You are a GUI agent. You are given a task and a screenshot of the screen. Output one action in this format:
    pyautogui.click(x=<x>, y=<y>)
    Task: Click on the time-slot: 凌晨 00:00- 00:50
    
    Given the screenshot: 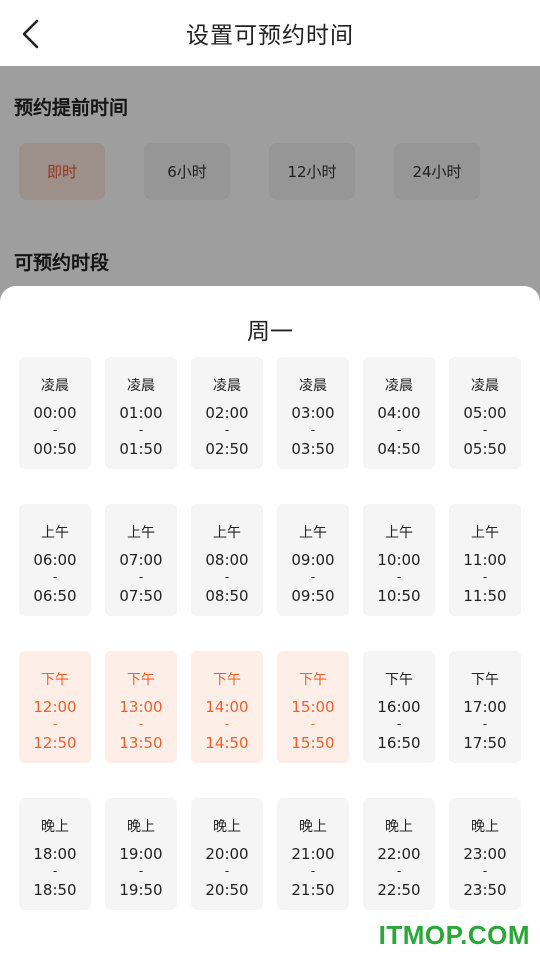 What is the action you would take?
    pyautogui.click(x=55, y=413)
    